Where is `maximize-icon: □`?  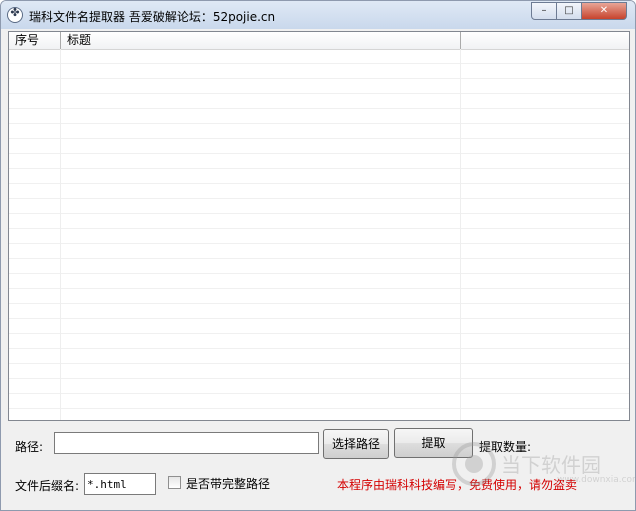 maximize-icon: □ is located at coordinates (569, 10).